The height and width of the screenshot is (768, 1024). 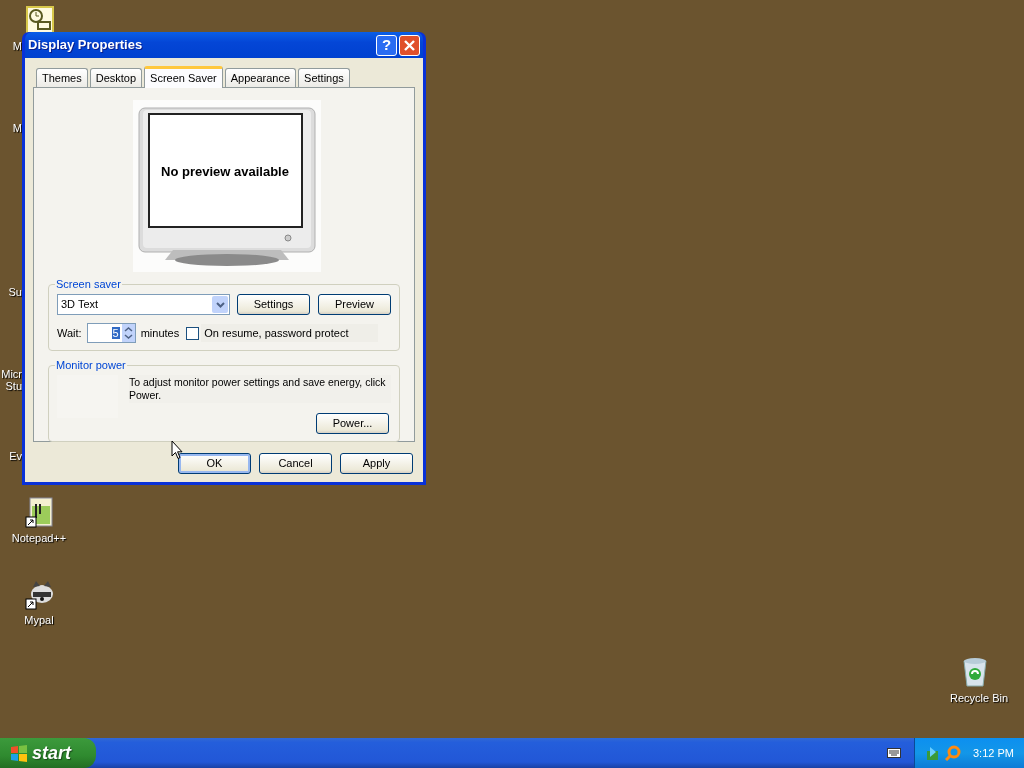 I want to click on tab: Themes, so click(x=62, y=77).